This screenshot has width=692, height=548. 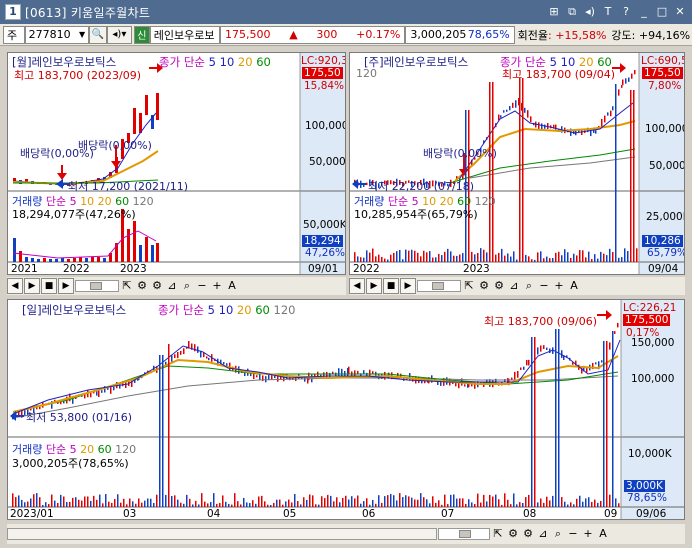 What do you see at coordinates (496, 170) in the screenshot?
I see `weekly-volume-bars` at bounding box center [496, 170].